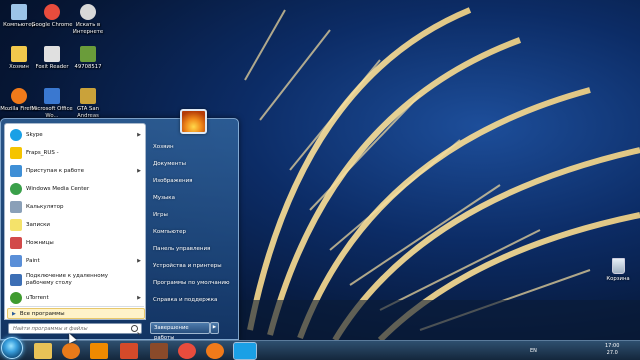  What do you see at coordinates (193, 249) in the screenshot?
I see `place-item-control-panel: Панель управления` at bounding box center [193, 249].